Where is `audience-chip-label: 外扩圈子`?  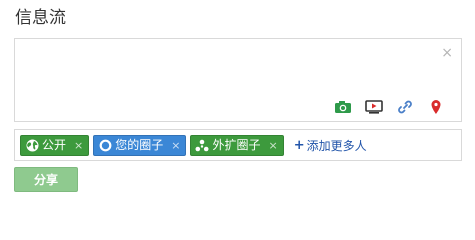
audience-chip-label: 外扩圈子 is located at coordinates (236, 144).